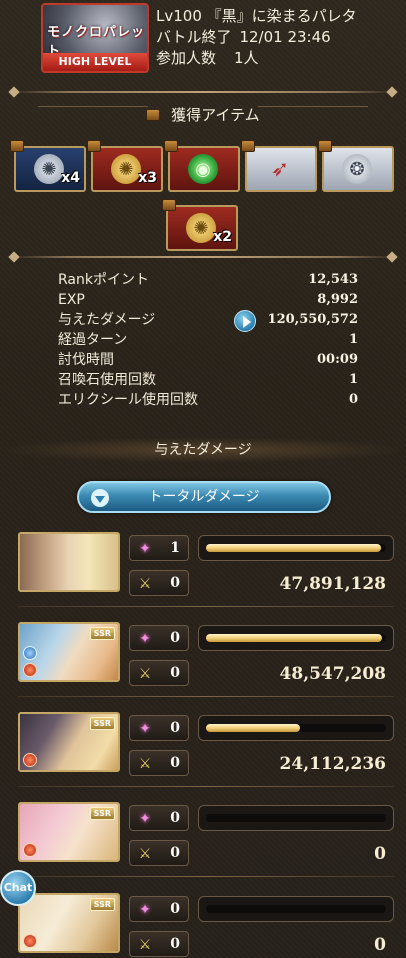  I want to click on participants-value: 1人, so click(246, 58).